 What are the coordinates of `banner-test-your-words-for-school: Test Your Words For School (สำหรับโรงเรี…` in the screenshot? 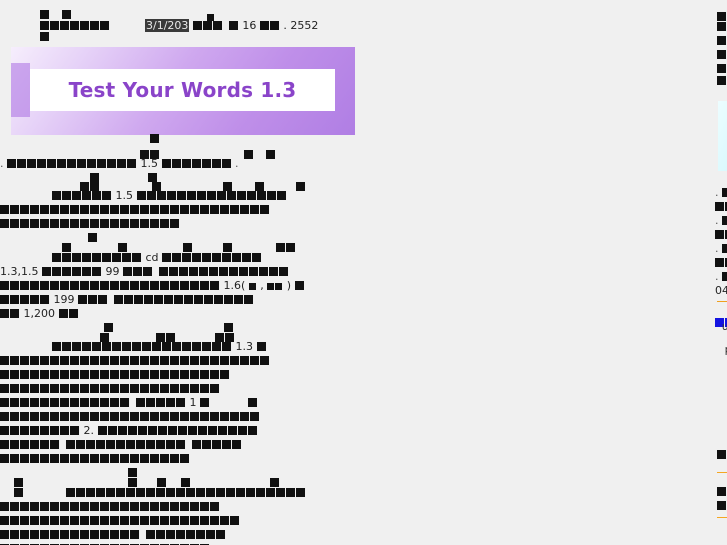 It's located at (722, 136).